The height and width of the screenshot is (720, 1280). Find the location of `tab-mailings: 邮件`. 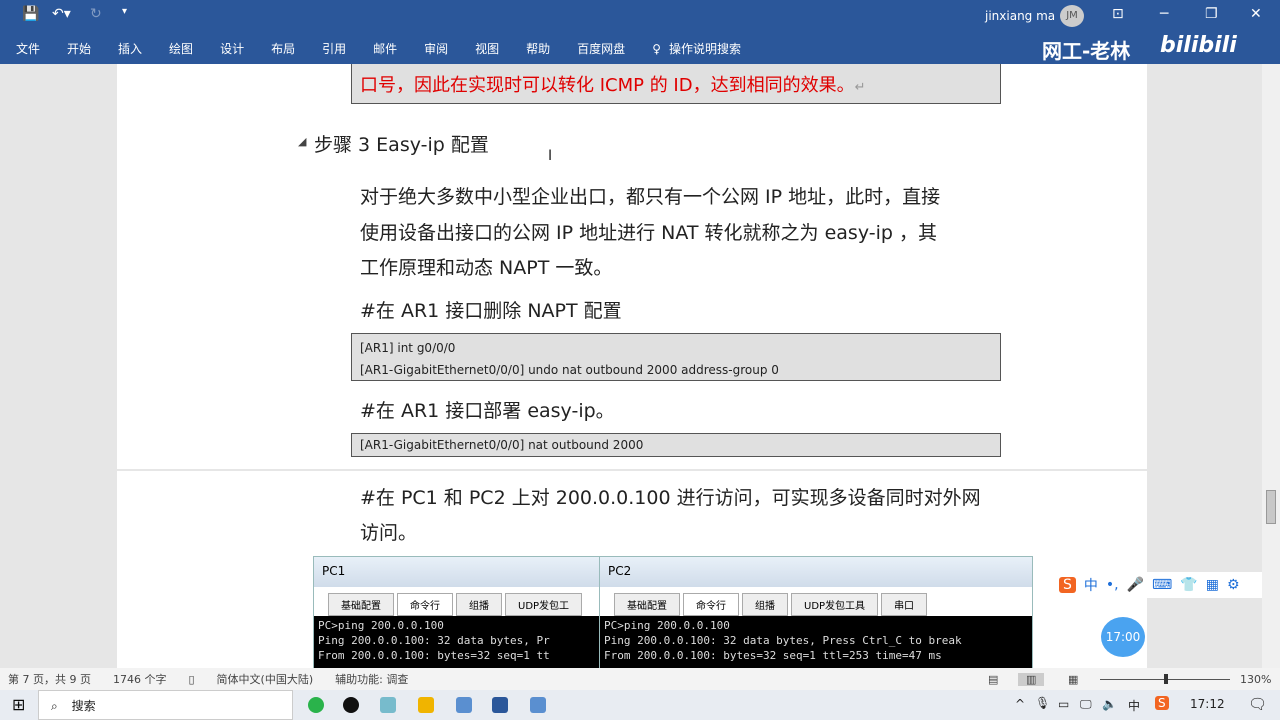

tab-mailings: 邮件 is located at coordinates (385, 48).